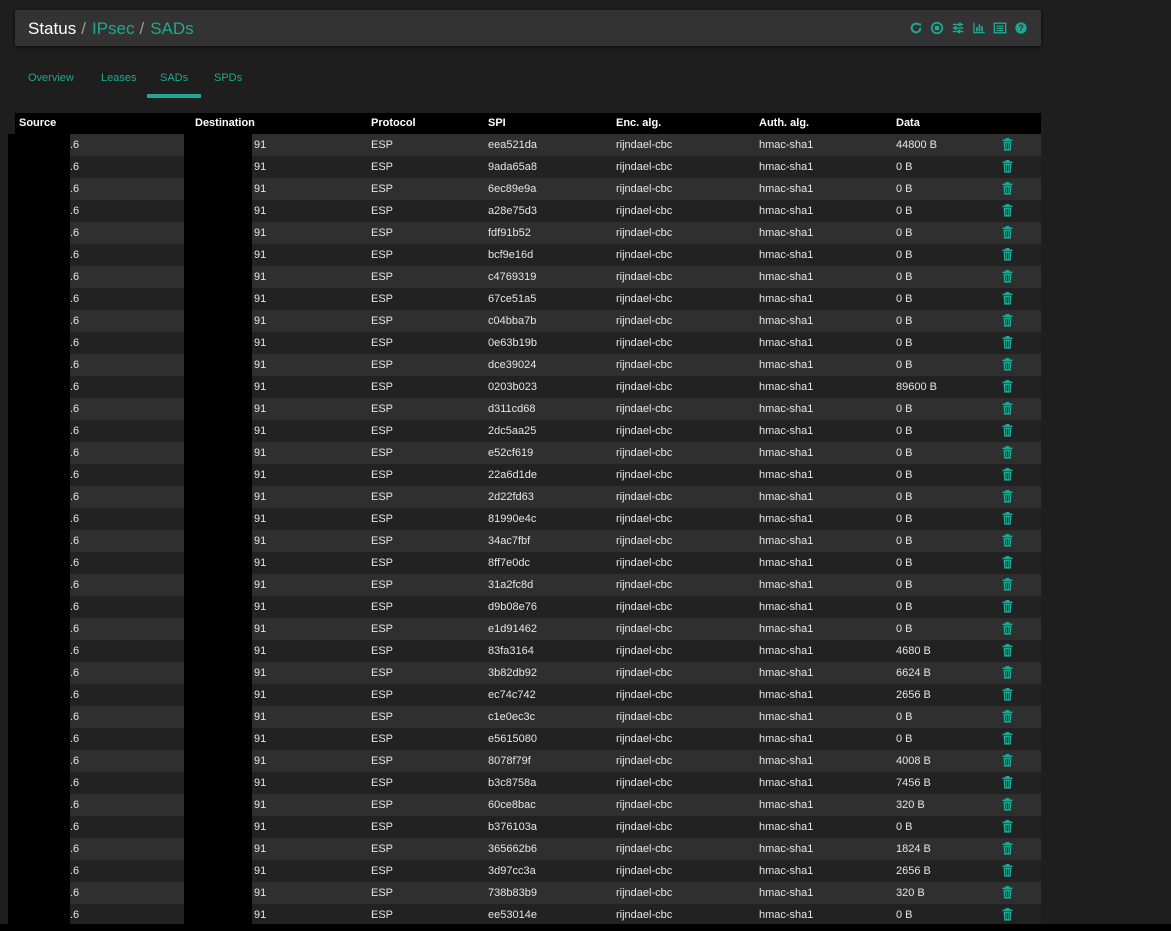  Describe the element at coordinates (225, 123) in the screenshot. I see `header-destination: Destination` at that location.